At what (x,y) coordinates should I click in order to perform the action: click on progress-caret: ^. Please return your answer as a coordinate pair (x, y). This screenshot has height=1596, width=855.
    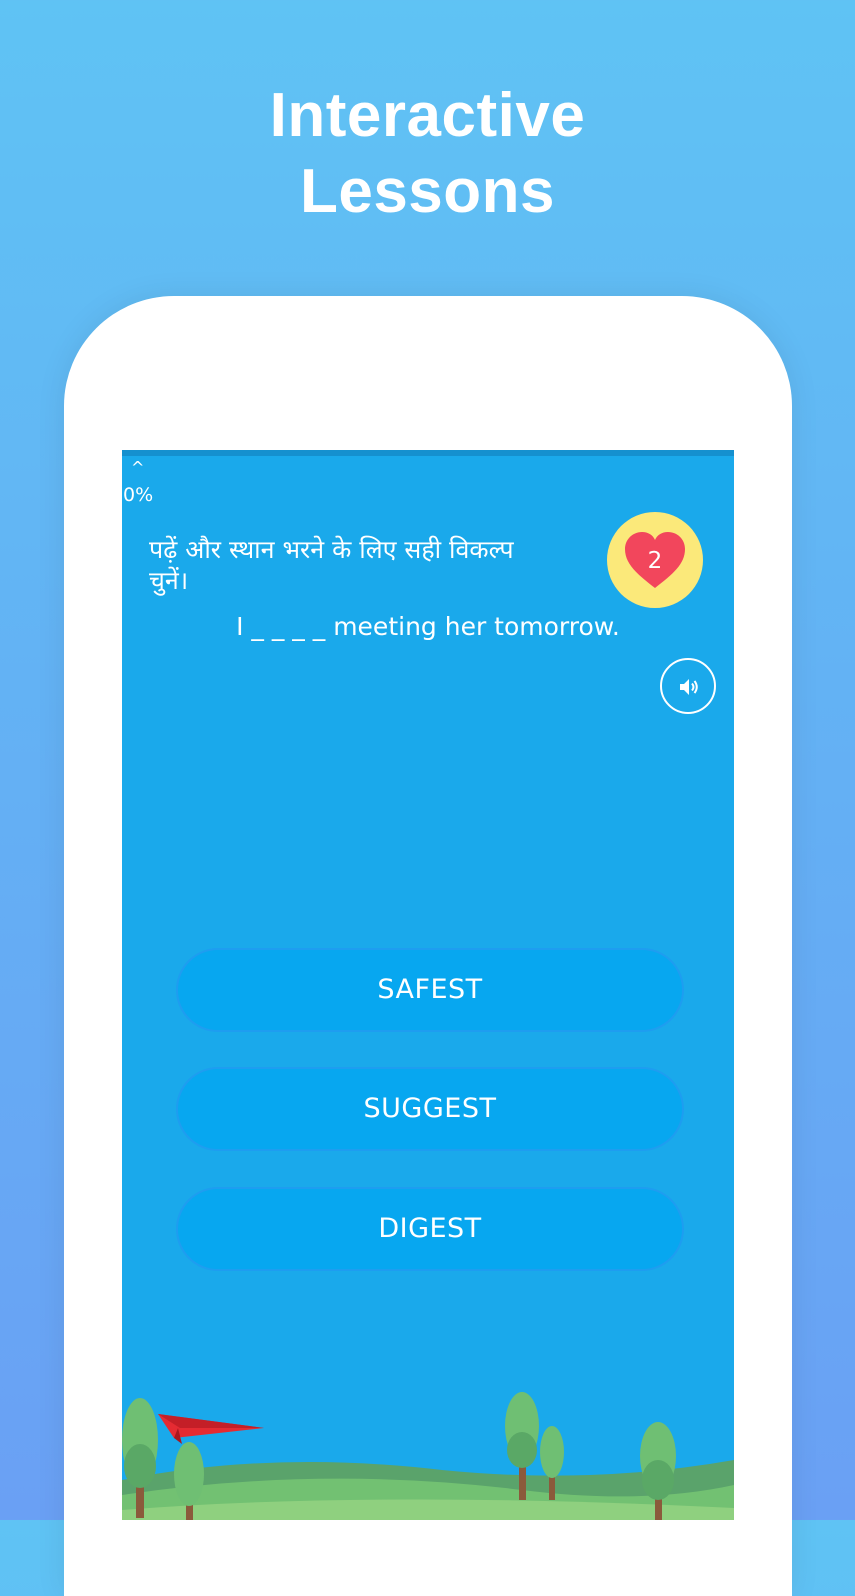
    Looking at the image, I should click on (138, 467).